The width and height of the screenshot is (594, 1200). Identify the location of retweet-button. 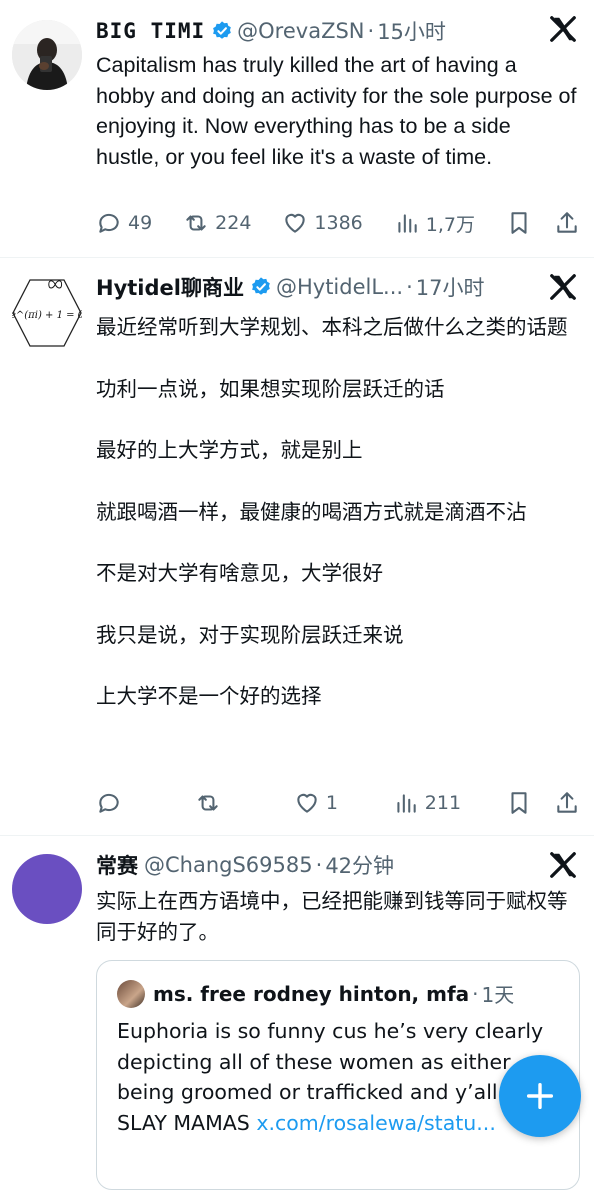
(222, 803).